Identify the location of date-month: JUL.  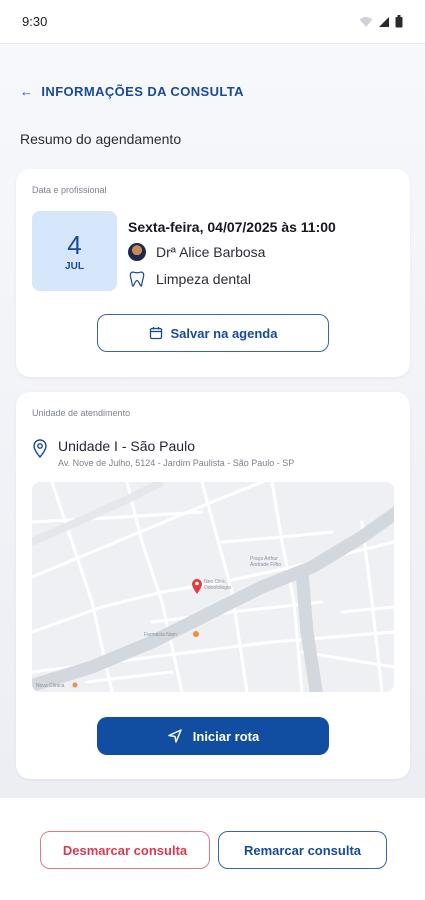
(74, 266).